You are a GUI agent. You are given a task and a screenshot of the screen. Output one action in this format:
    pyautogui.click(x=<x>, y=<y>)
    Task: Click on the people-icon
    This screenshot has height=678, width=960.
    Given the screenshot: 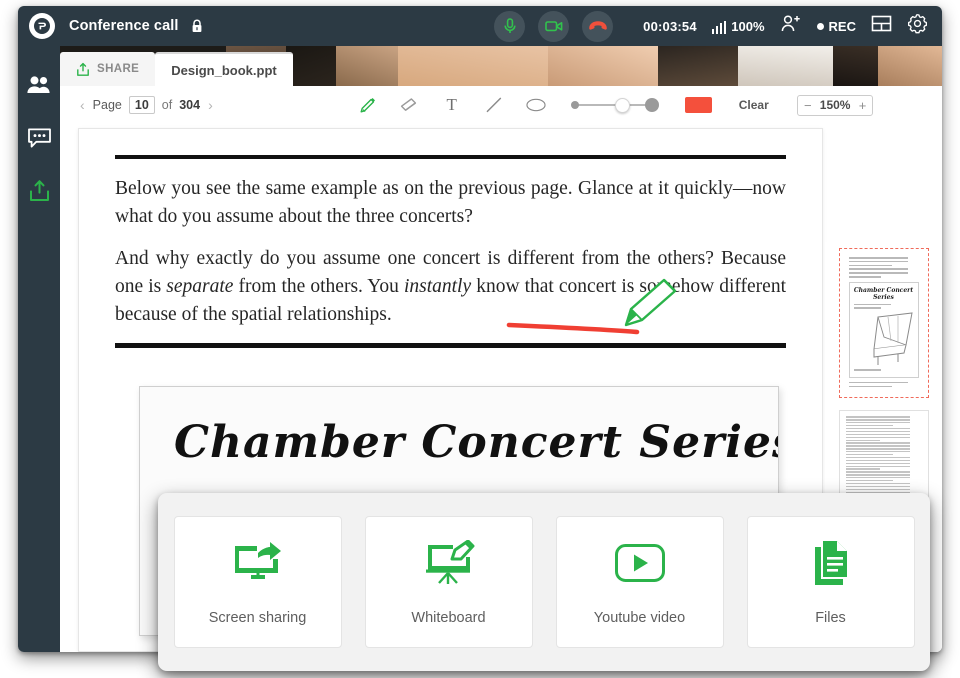 What is the action you would take?
    pyautogui.click(x=38, y=84)
    